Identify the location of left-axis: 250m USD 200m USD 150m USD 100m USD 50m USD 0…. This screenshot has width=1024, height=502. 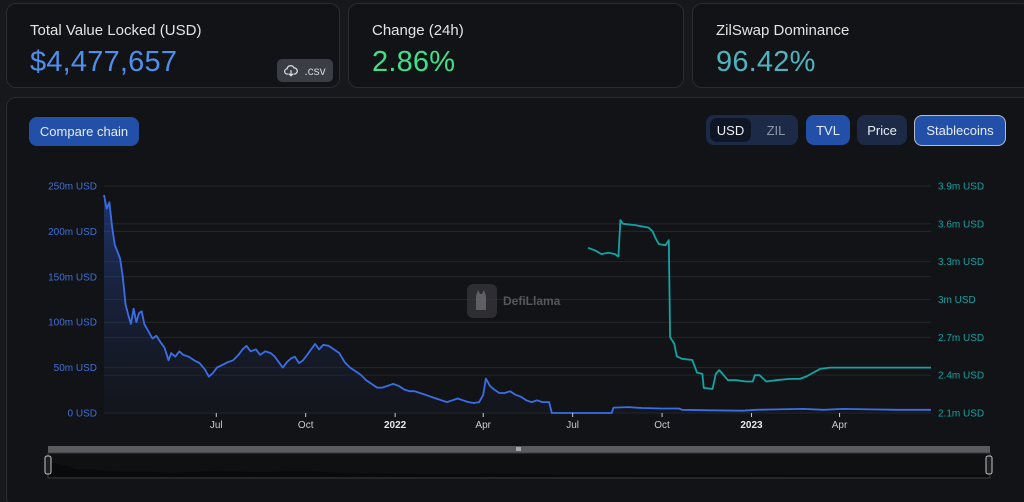
(72, 301).